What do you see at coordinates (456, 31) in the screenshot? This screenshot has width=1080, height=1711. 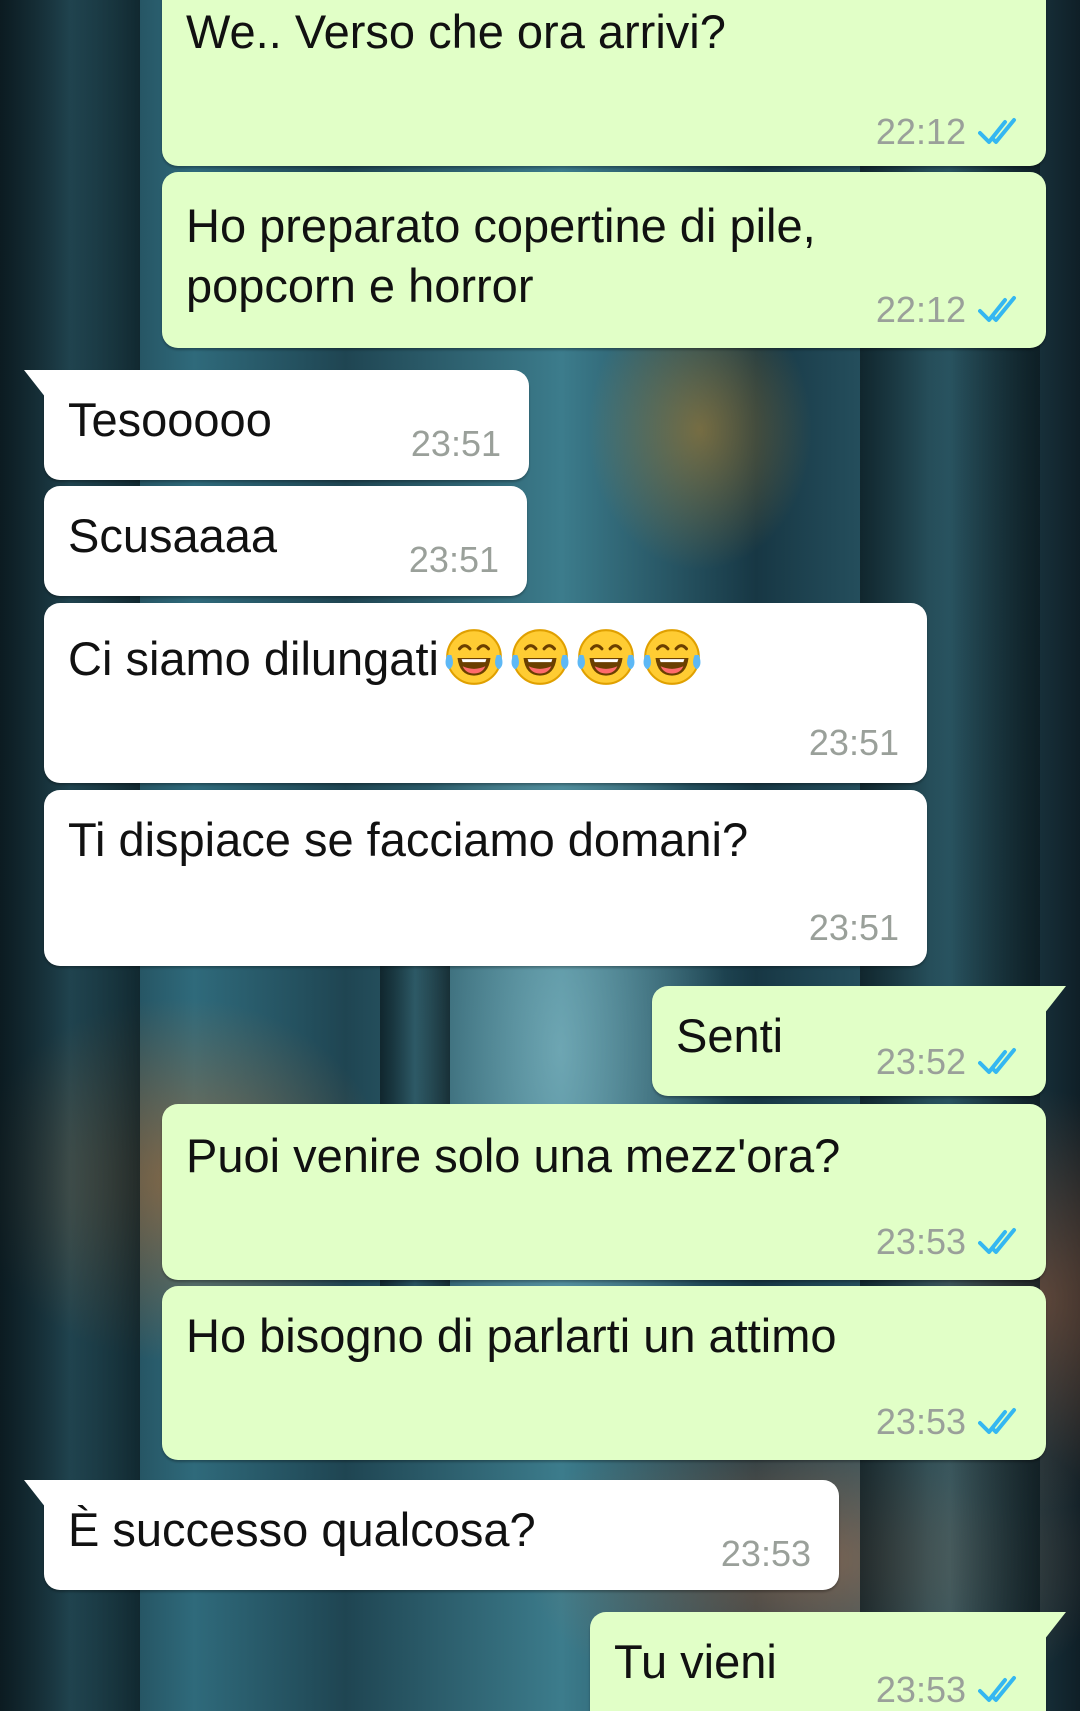 I see `message-text: We.. Verso che ora arrivi?` at bounding box center [456, 31].